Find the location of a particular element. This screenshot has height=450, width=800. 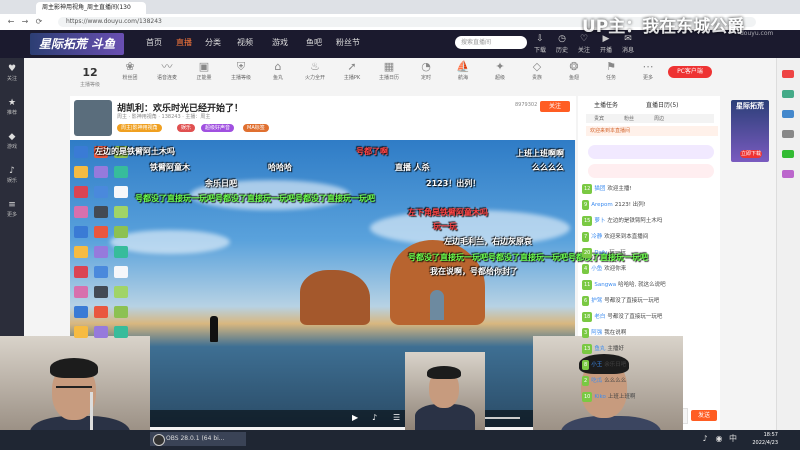

pc-client-button: PC客户端 is located at coordinates (690, 72).